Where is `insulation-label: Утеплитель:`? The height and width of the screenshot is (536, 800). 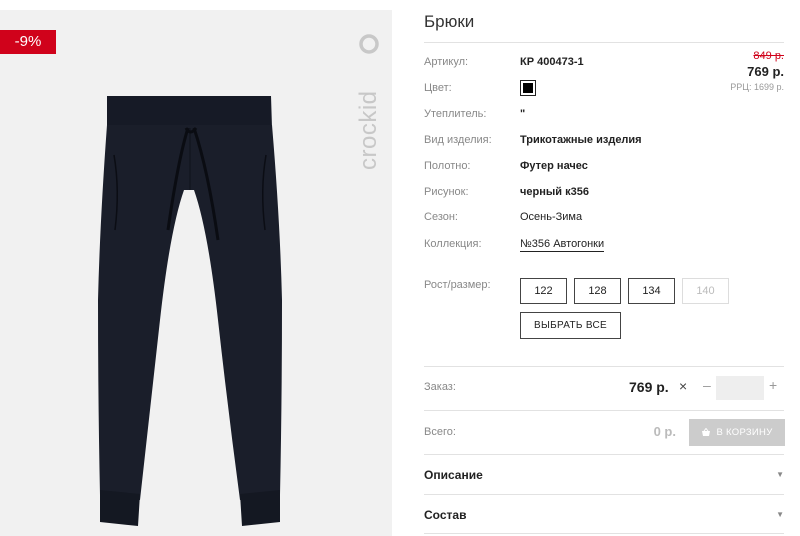 insulation-label: Утеплитель: is located at coordinates (455, 114).